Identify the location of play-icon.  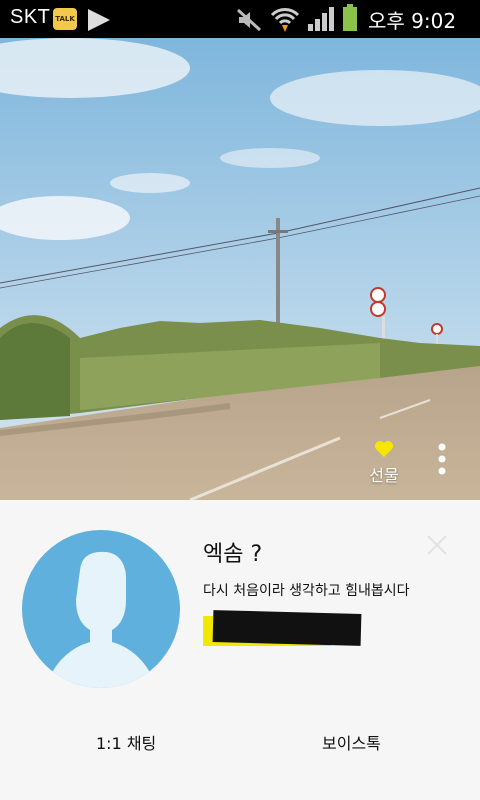
(99, 20).